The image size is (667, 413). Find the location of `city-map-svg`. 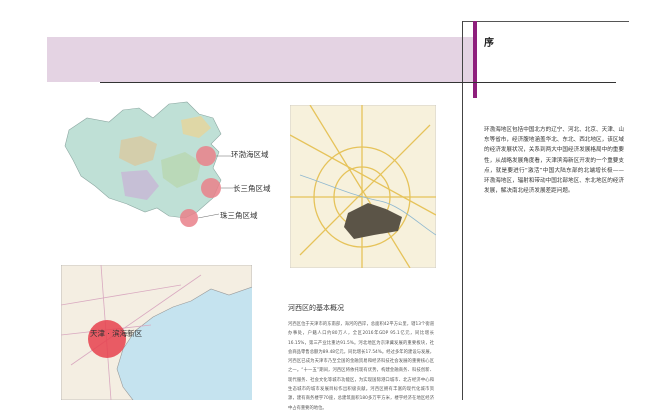

city-map-svg is located at coordinates (363, 186).